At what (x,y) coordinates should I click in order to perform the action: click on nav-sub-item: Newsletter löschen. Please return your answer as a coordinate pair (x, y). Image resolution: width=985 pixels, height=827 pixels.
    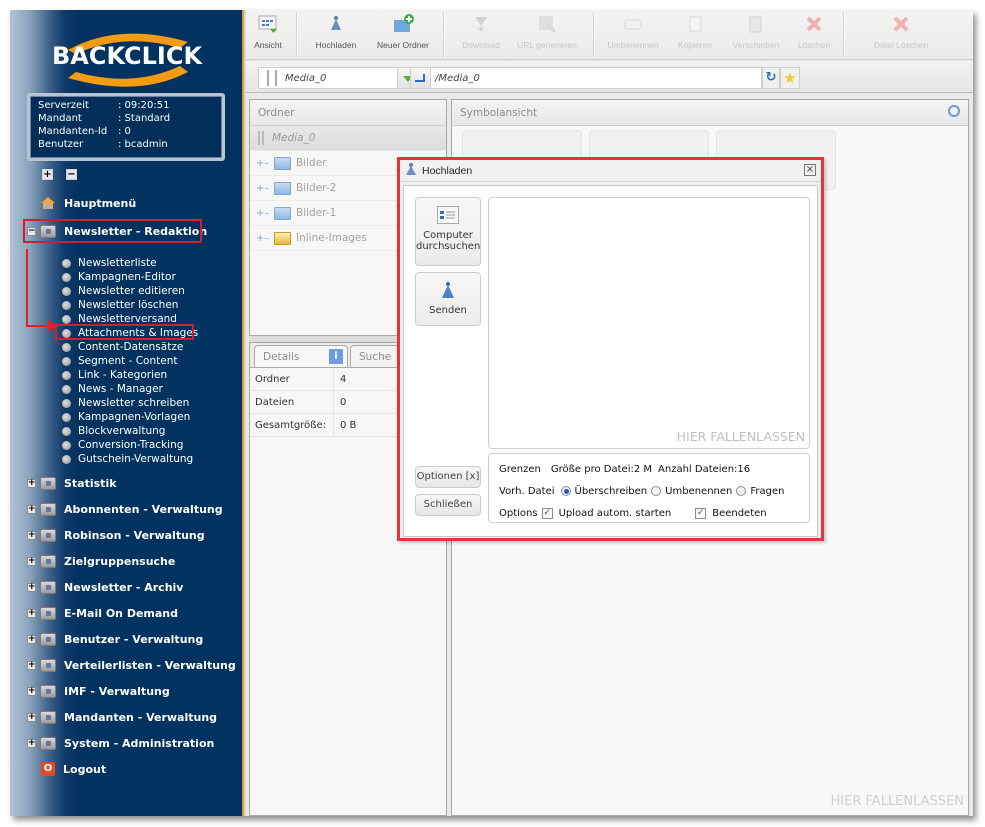
    Looking at the image, I should click on (120, 305).